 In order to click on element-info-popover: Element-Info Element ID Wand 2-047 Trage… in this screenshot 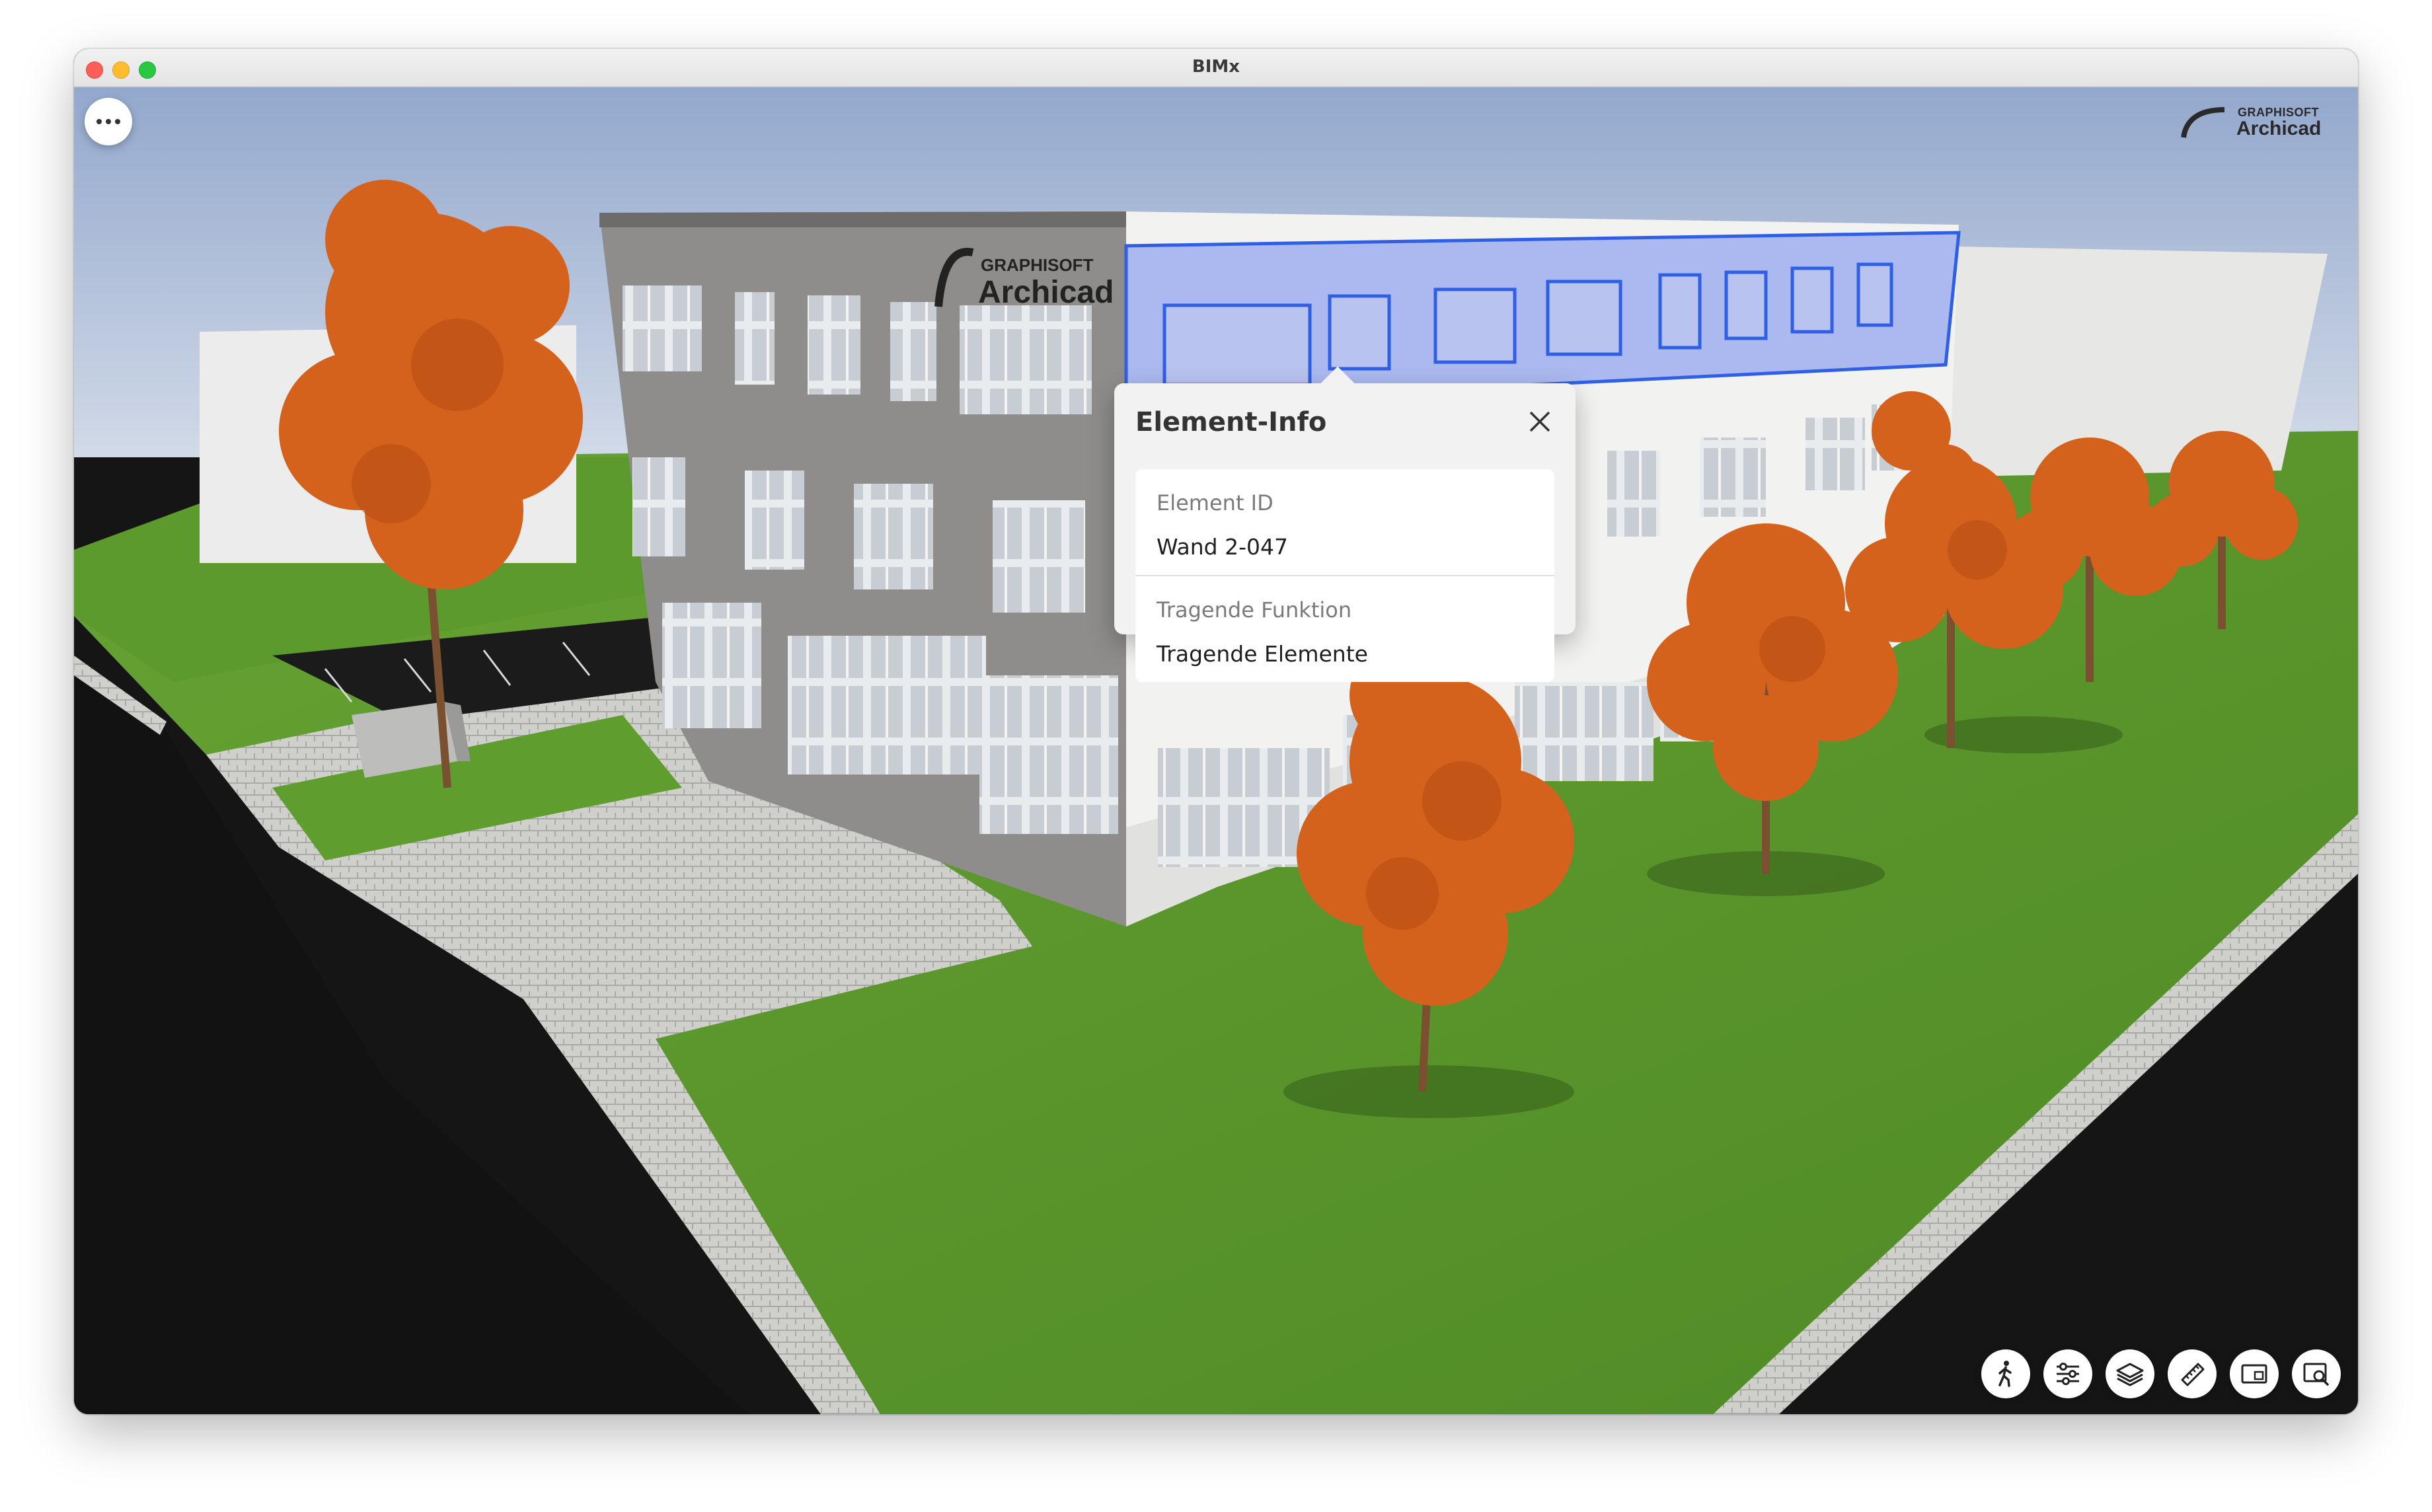, I will do `click(1345, 524)`.